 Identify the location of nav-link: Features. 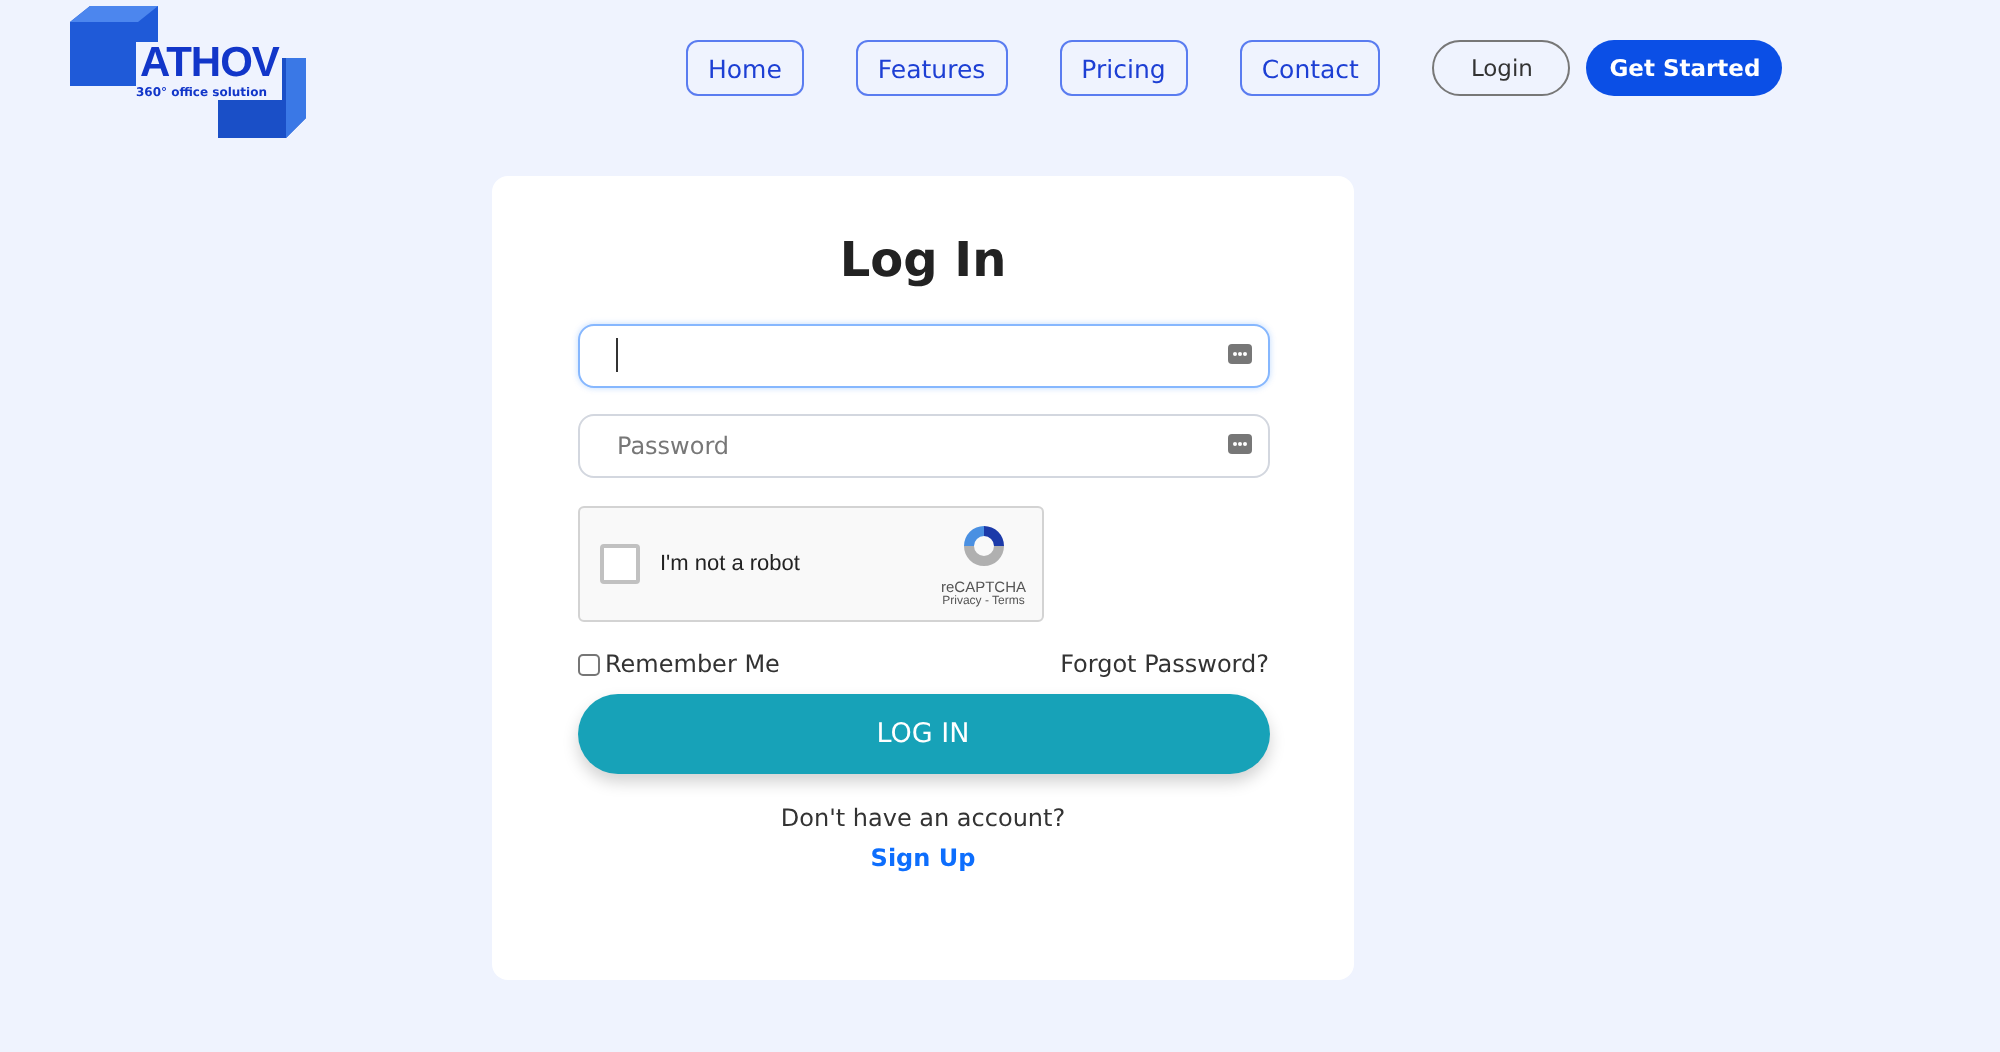
(931, 68).